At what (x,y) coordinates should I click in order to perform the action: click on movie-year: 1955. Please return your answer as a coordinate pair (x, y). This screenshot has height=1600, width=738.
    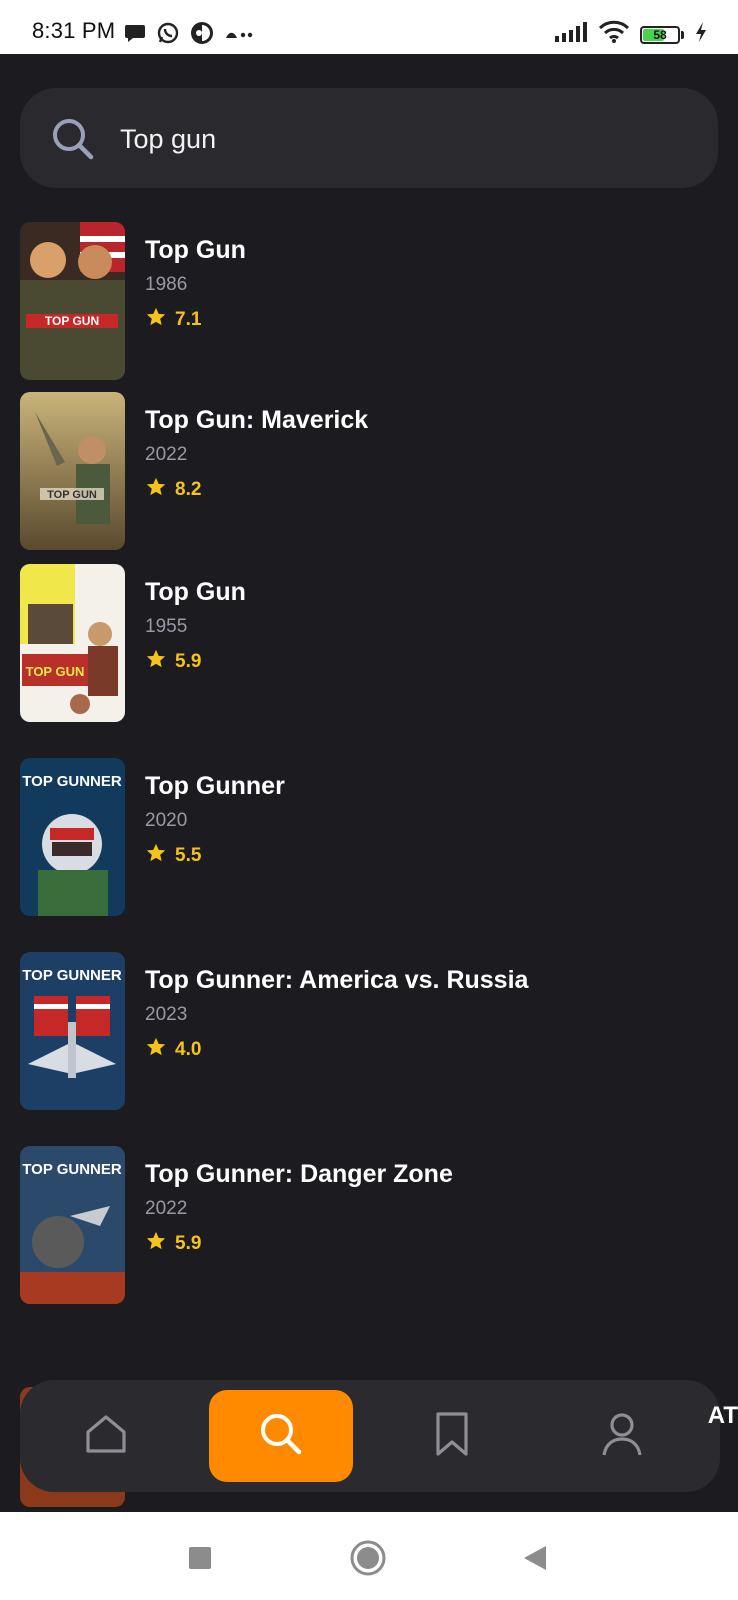
    Looking at the image, I should click on (166, 626).